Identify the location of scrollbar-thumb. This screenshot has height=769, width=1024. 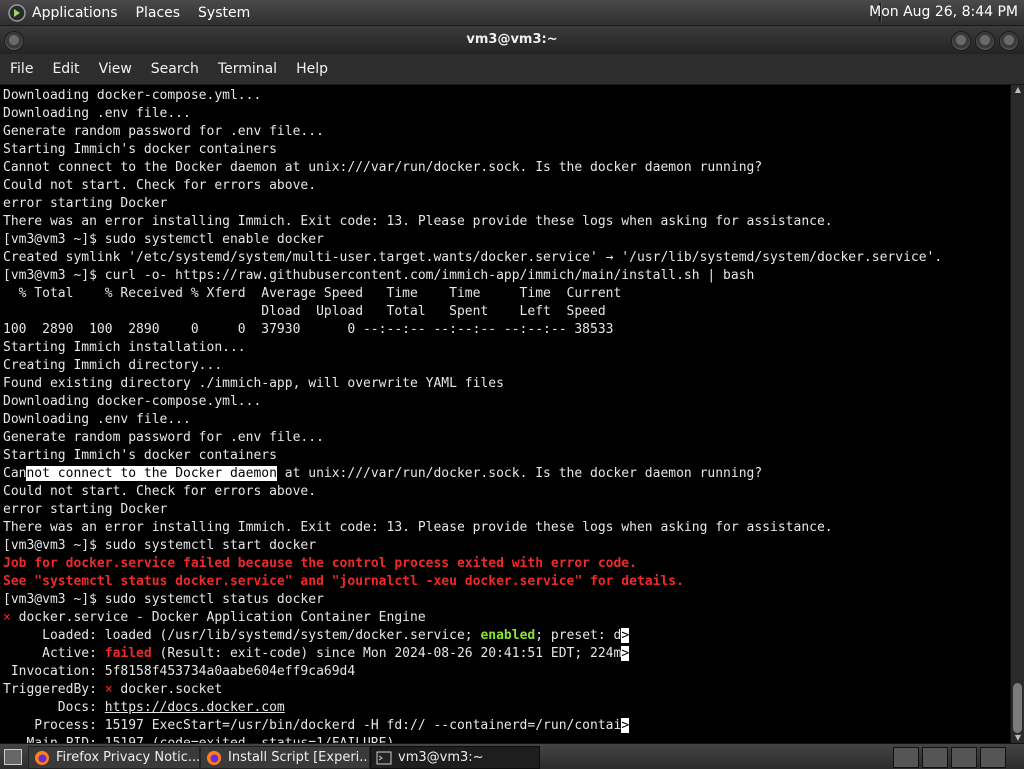
(1017, 708).